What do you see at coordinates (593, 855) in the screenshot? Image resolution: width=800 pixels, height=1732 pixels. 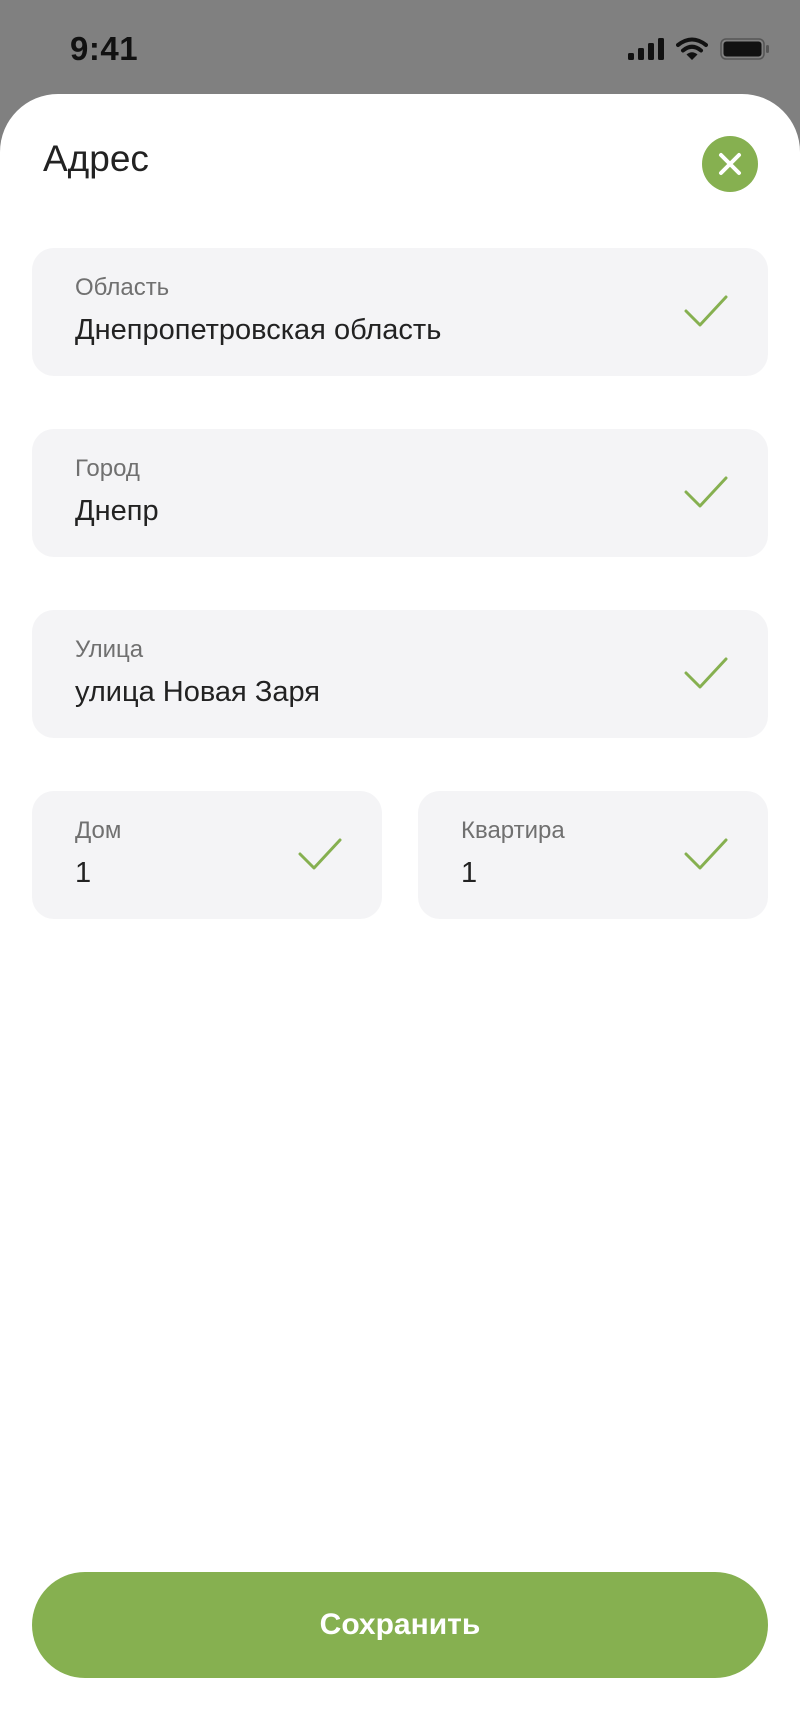 I see `apartment-field: Квартира 1` at bounding box center [593, 855].